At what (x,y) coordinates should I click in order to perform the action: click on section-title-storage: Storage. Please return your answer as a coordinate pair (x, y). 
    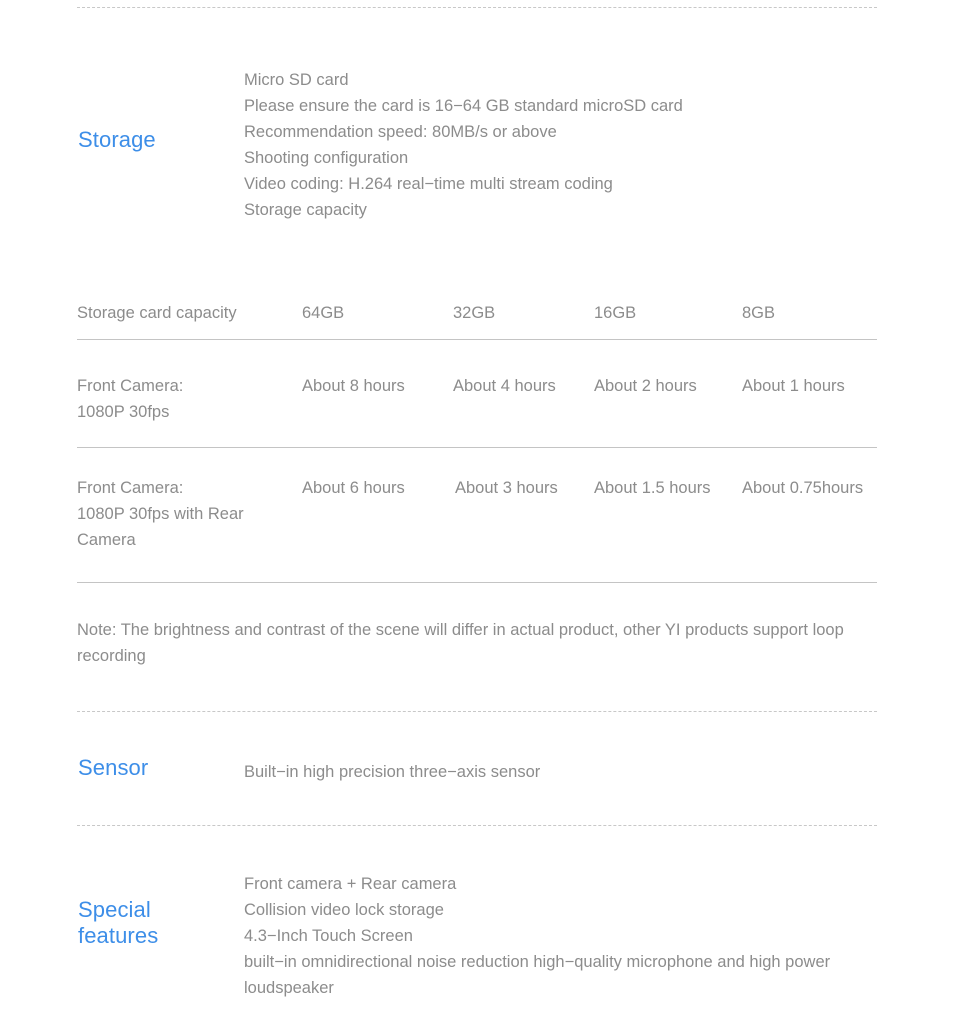
    Looking at the image, I should click on (117, 139).